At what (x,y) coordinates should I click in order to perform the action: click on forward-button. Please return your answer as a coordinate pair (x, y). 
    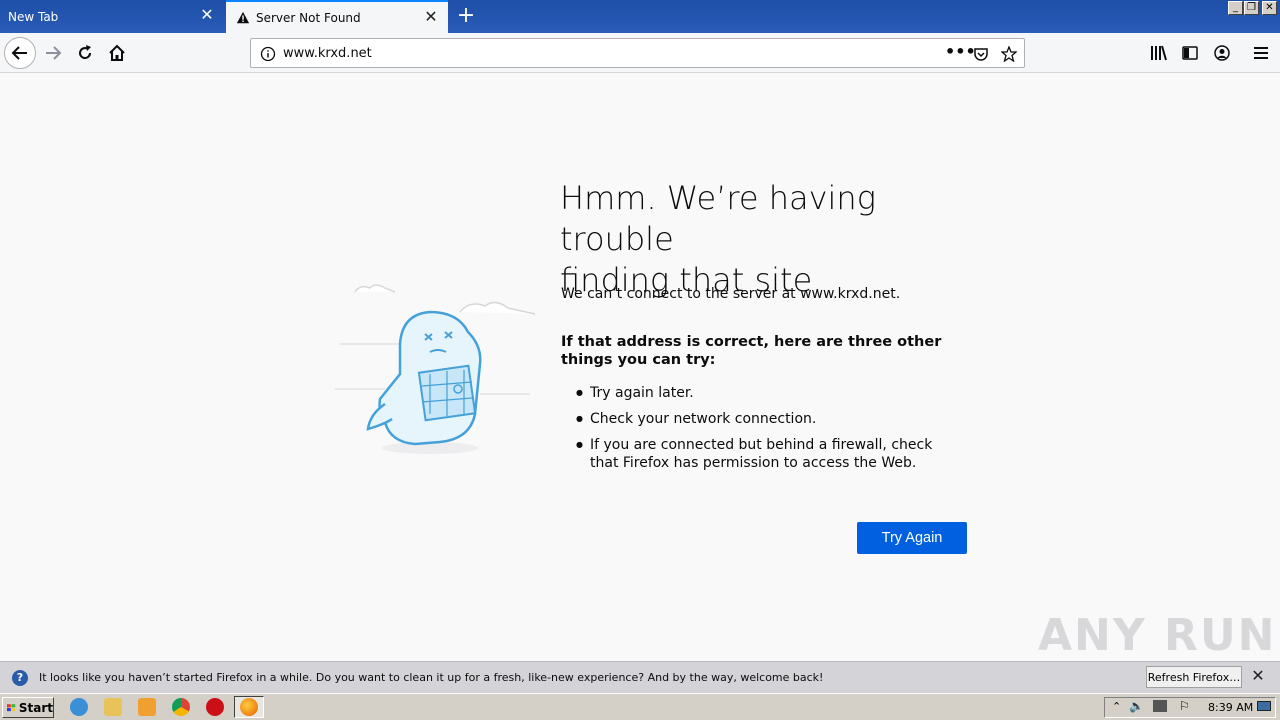
    Looking at the image, I should click on (53, 53).